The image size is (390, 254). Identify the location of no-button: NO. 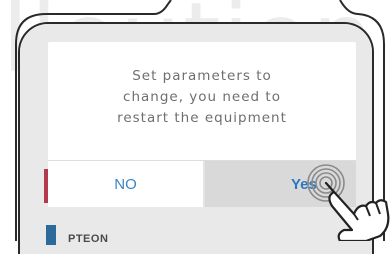
(125, 184).